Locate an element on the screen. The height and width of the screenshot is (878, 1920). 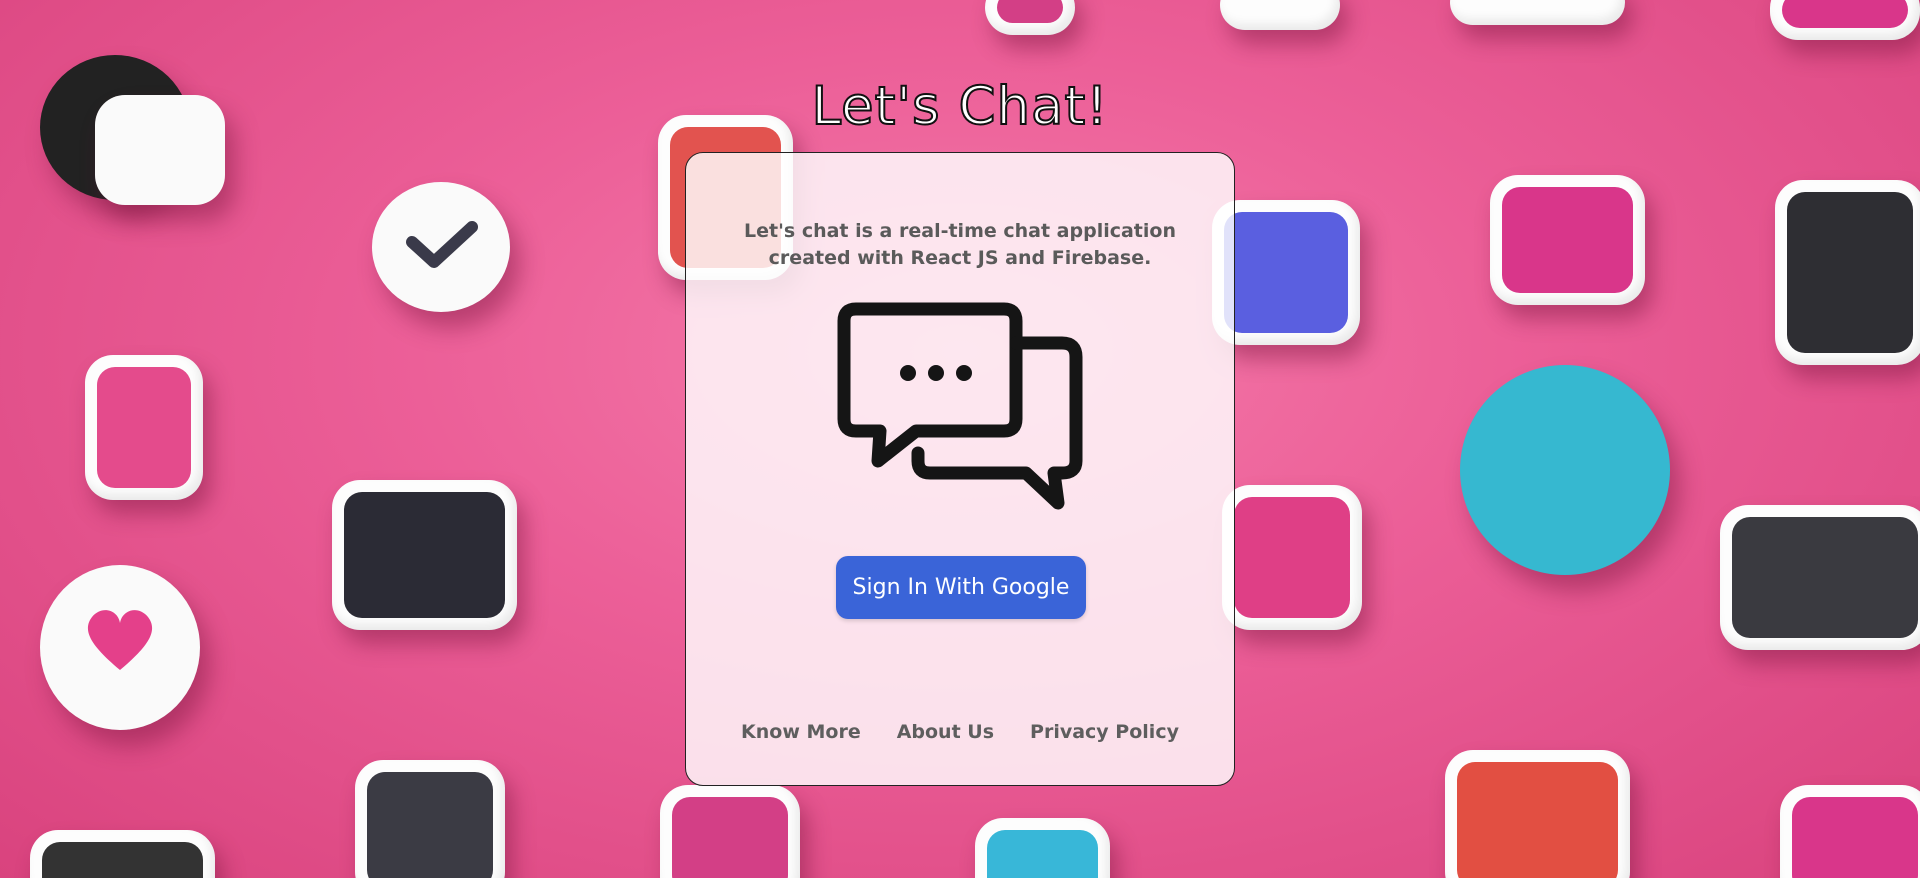
cloud-bubble-icon is located at coordinates (1565, 470).